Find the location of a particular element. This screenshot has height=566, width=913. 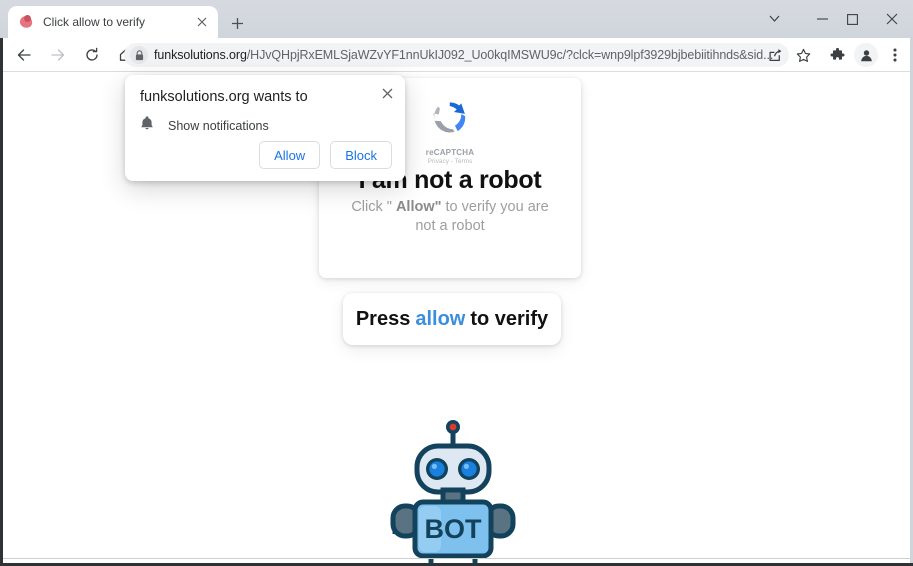

new-tab-button is located at coordinates (237, 23).